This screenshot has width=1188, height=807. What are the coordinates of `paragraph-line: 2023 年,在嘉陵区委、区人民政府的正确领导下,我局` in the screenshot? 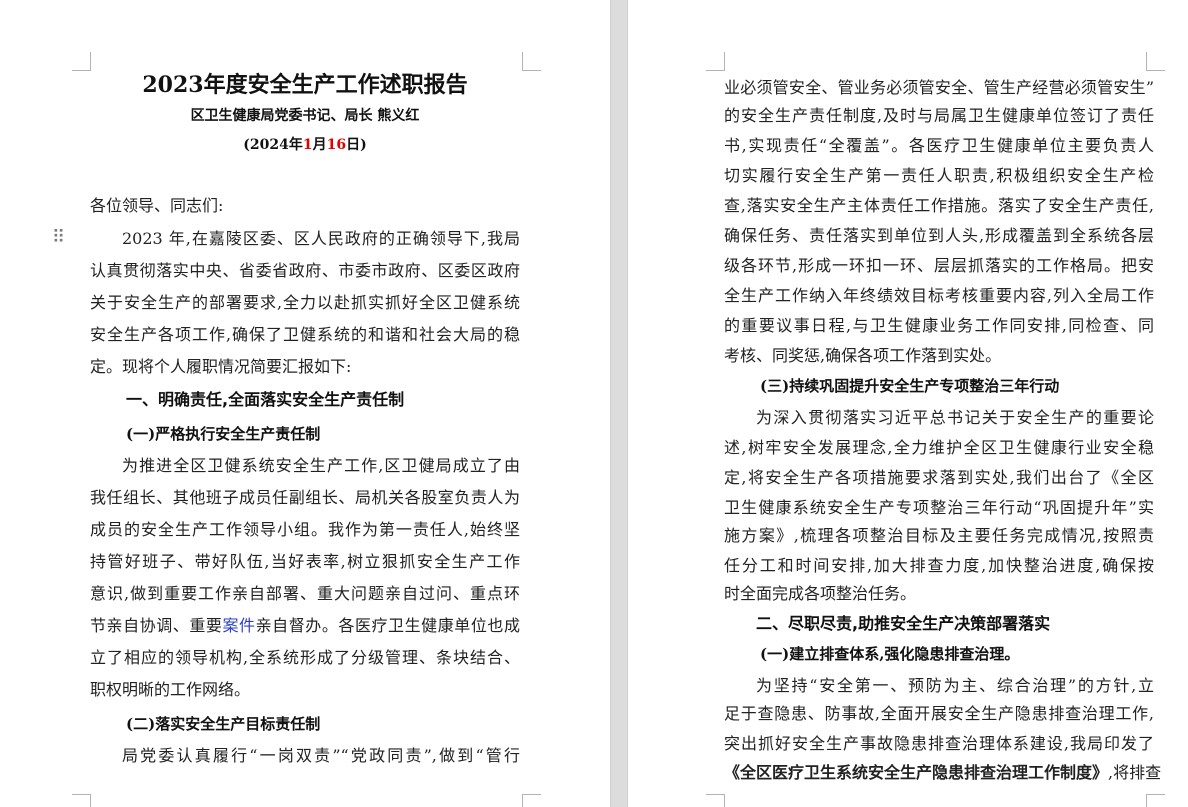 It's located at (321, 238).